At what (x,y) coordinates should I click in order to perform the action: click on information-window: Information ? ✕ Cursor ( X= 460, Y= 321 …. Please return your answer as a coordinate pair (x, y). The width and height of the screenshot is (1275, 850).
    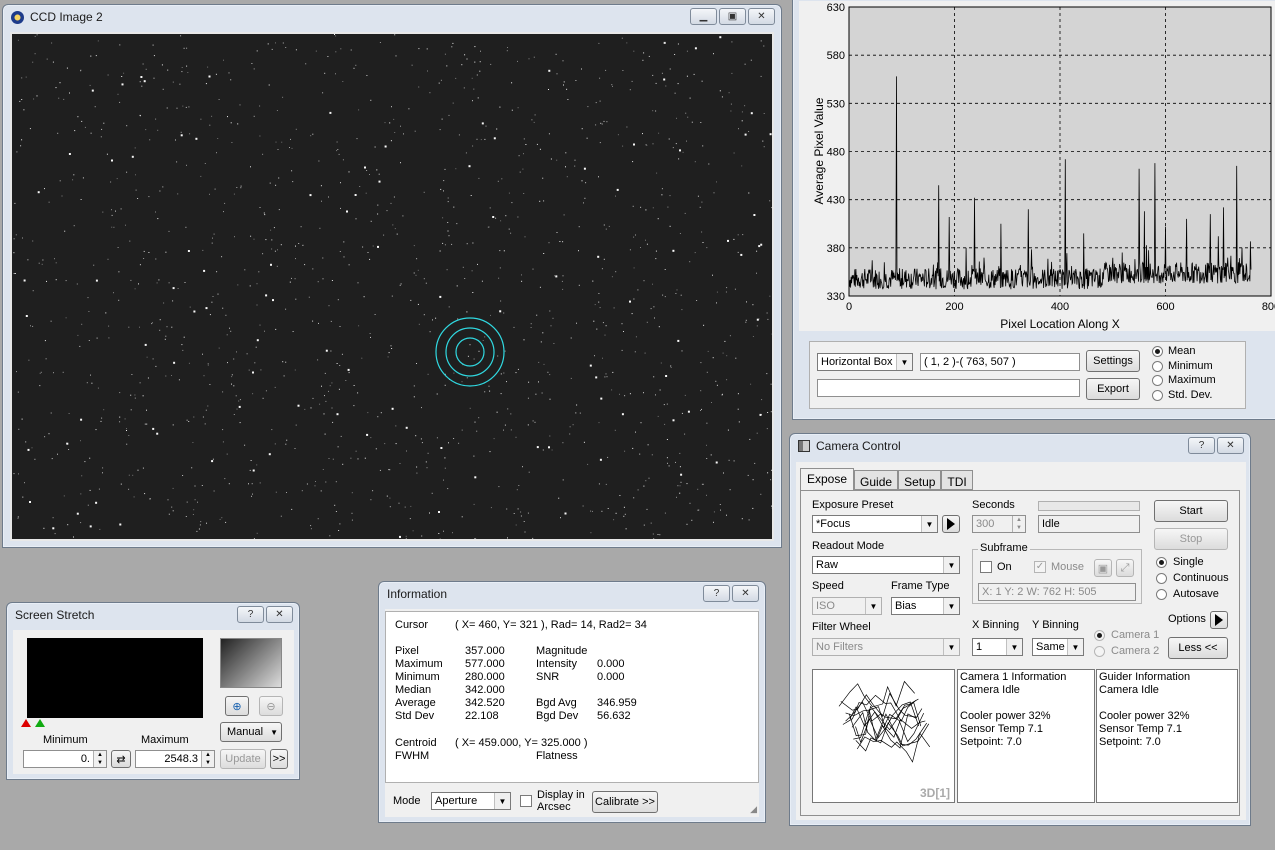
    Looking at the image, I should click on (572, 702).